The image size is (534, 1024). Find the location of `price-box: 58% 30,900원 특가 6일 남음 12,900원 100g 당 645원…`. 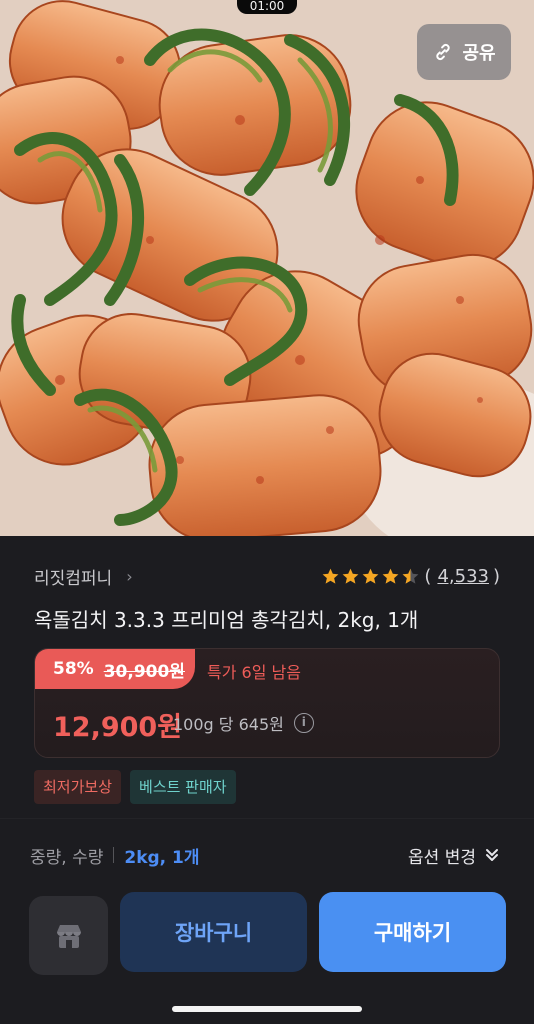

price-box: 58% 30,900원 특가 6일 남음 12,900원 100g 당 645원… is located at coordinates (267, 703).